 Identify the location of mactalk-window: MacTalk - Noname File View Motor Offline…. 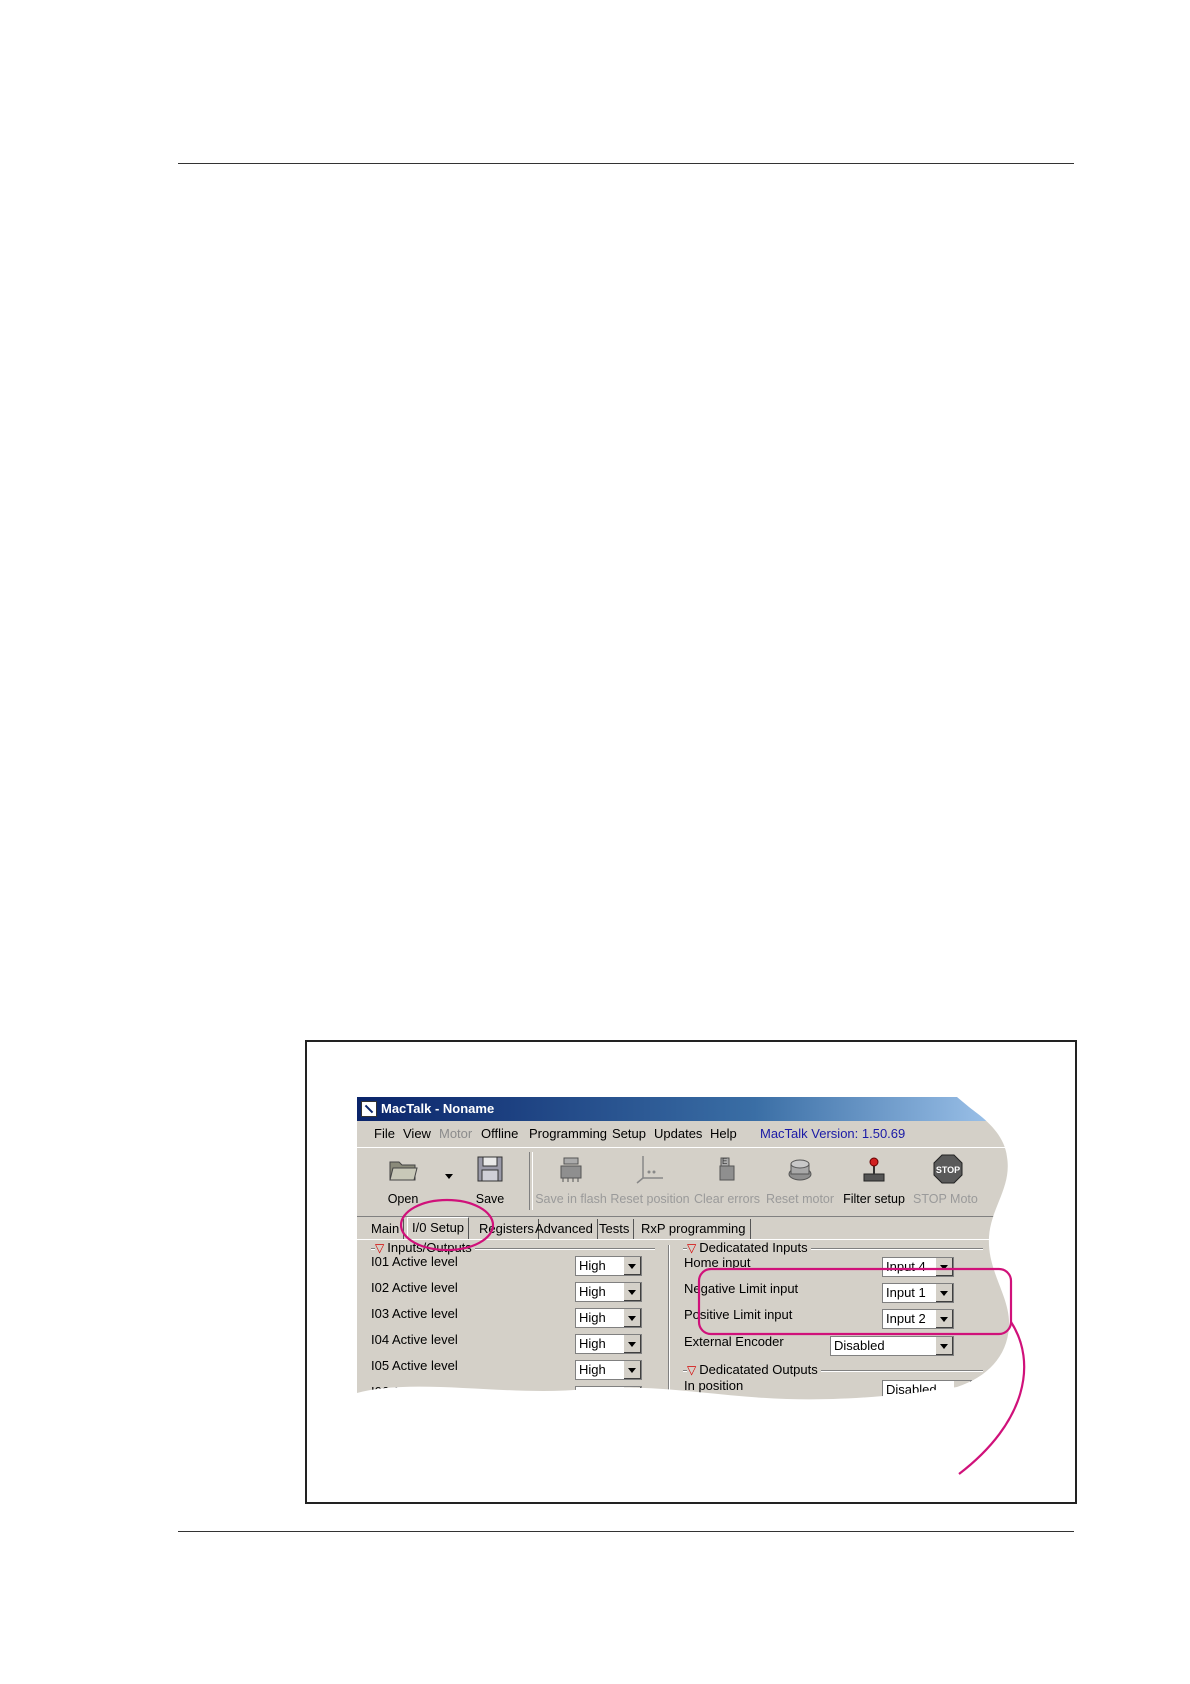
(688, 1264).